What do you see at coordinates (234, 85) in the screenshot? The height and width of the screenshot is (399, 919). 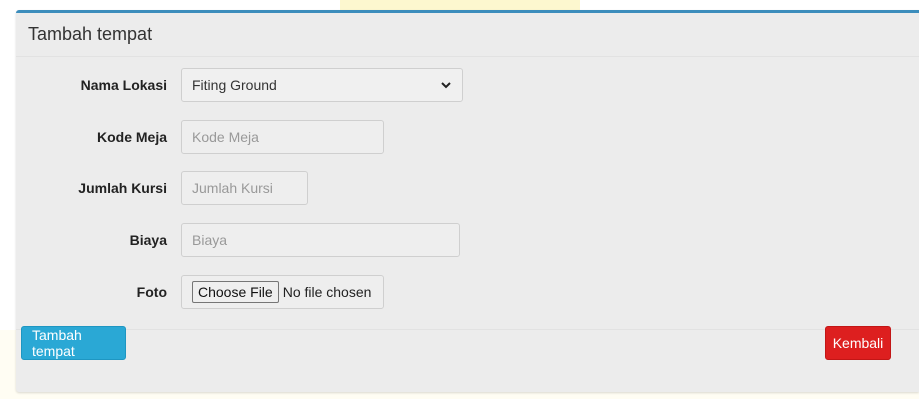 I see `nama-lokasi-selected-value: Fiting Ground` at bounding box center [234, 85].